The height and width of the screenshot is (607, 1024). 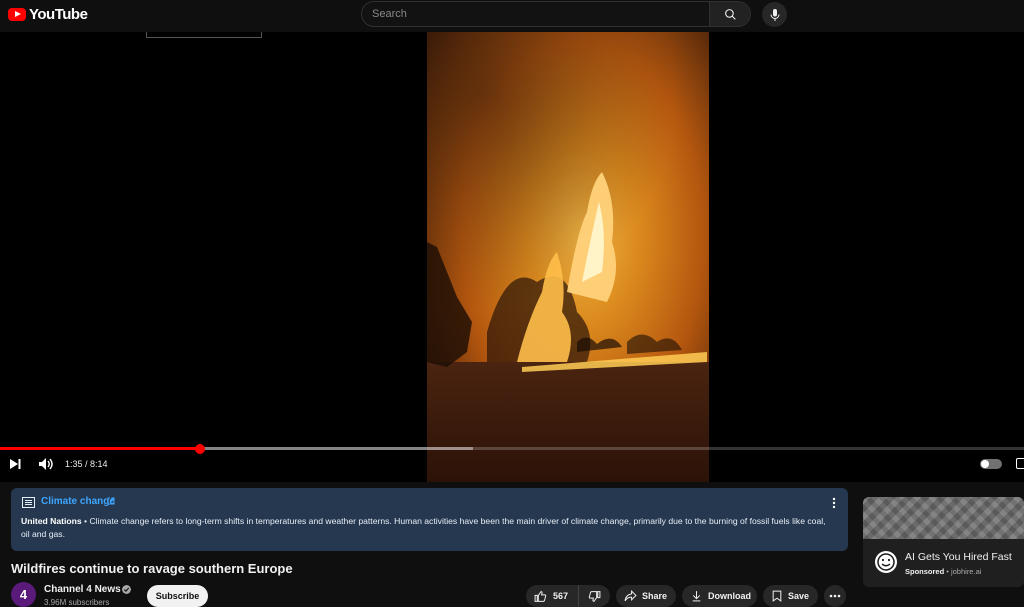 I want to click on volume-icon, so click(x=46, y=464).